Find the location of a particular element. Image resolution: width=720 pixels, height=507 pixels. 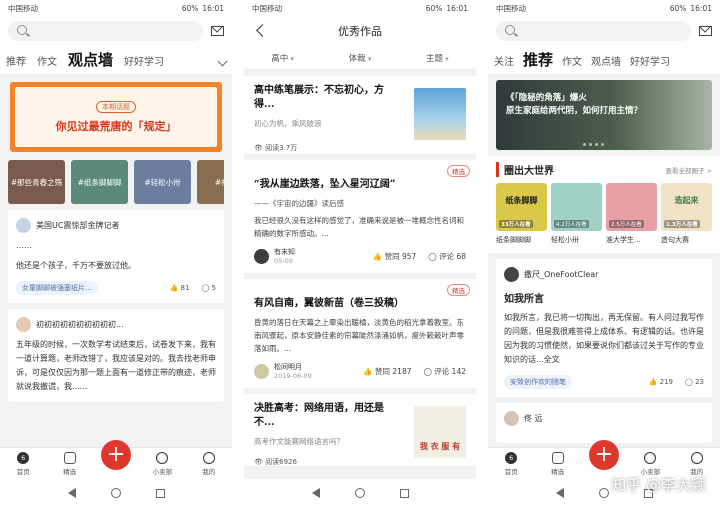

author-name: 美国UC震惊部金牌记者 is located at coordinates (77, 225).